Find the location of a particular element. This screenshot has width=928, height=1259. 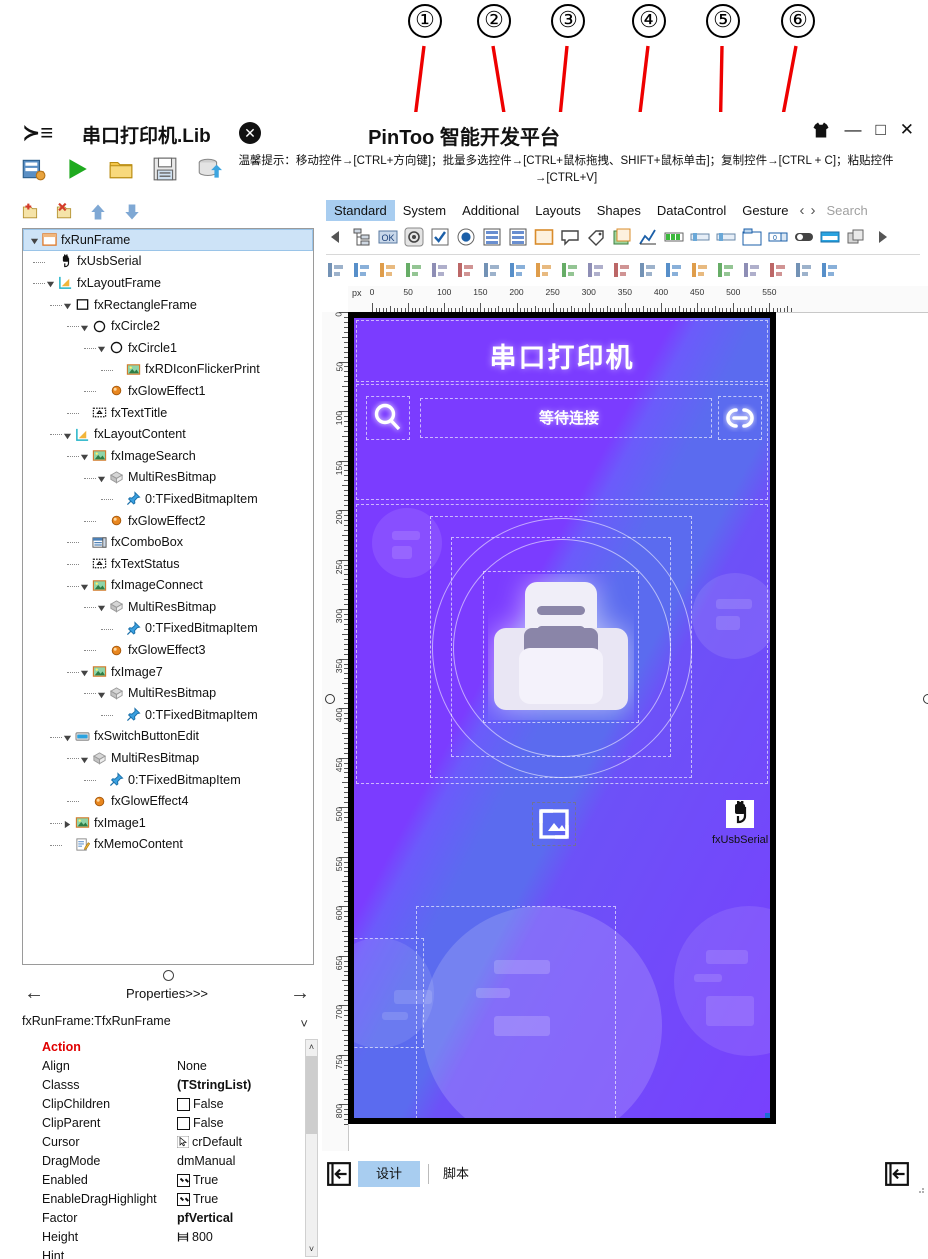

chevron-right-icon: › is located at coordinates (812, 210).